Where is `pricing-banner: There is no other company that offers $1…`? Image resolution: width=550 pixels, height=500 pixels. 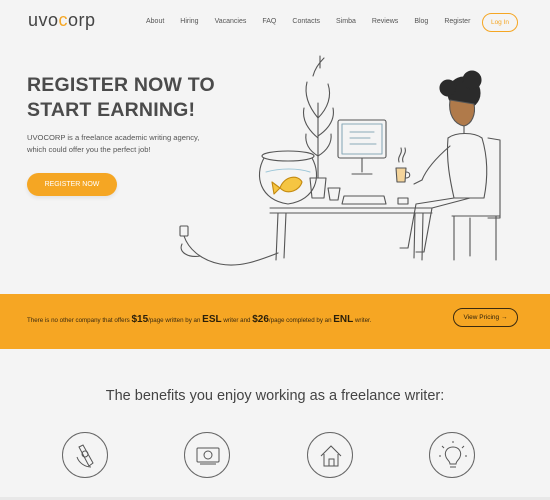 pricing-banner: There is no other company that offers $1… is located at coordinates (275, 321).